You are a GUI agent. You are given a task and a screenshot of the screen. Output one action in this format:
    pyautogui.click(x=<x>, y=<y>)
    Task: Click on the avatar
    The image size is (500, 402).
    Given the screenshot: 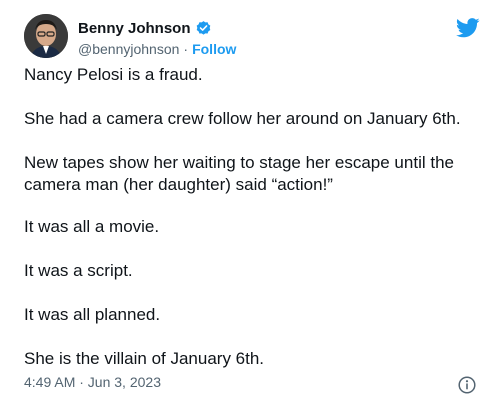 What is the action you would take?
    pyautogui.click(x=46, y=36)
    